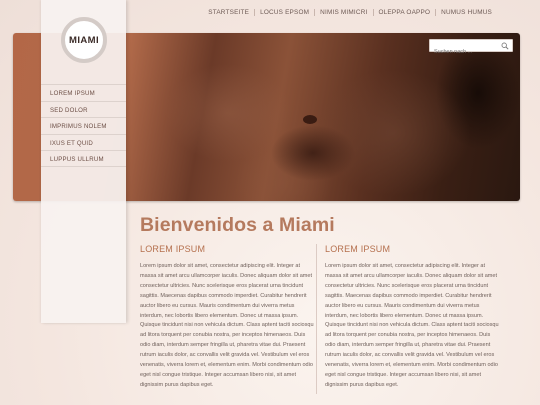 The height and width of the screenshot is (405, 540). What do you see at coordinates (84, 40) in the screenshot?
I see `logo: MIAMI` at bounding box center [84, 40].